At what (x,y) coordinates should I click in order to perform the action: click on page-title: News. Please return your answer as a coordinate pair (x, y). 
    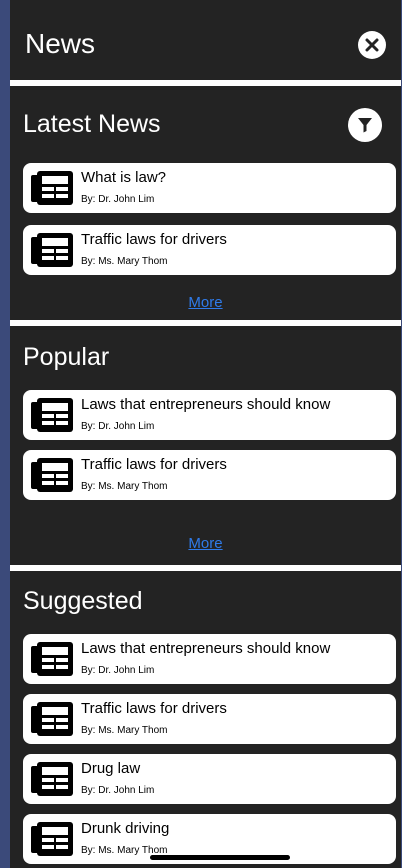
    Looking at the image, I should click on (60, 43).